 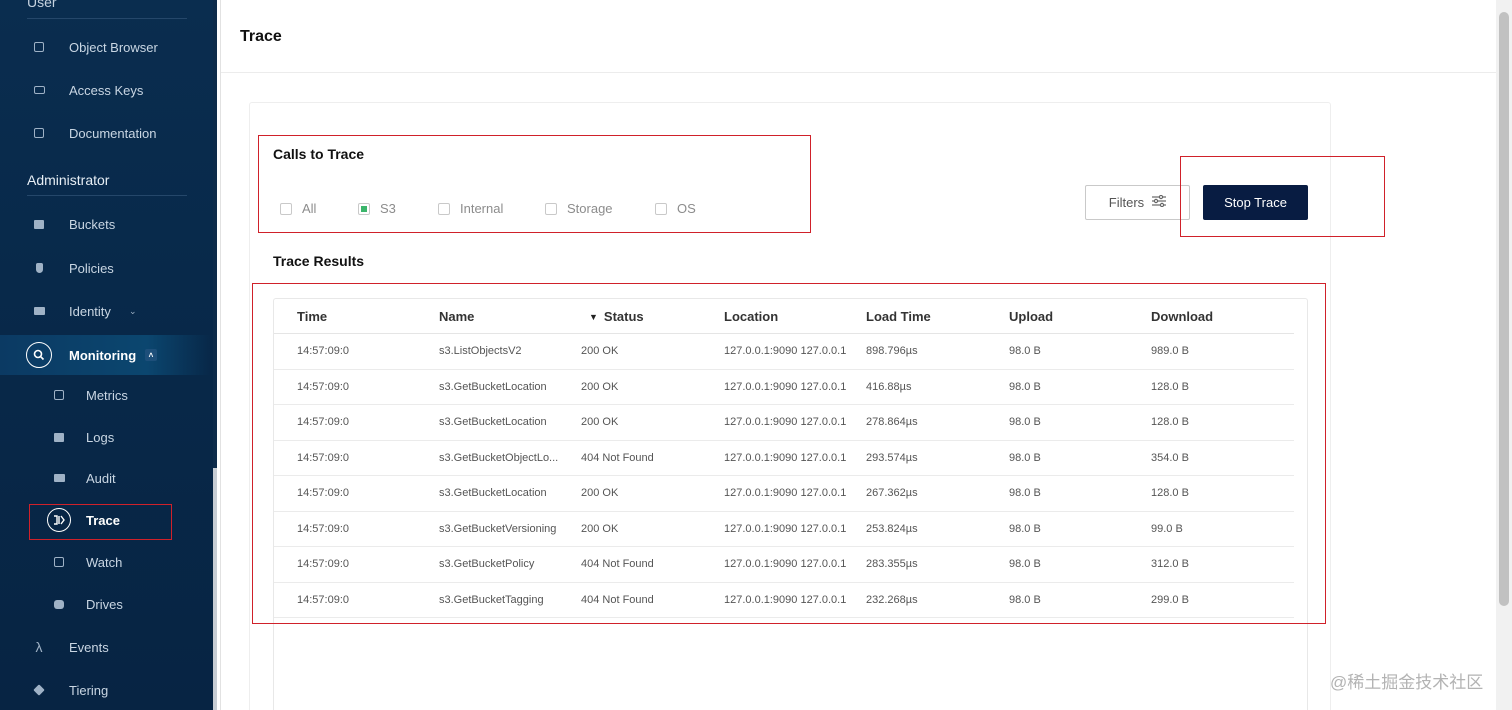 What do you see at coordinates (39, 268) in the screenshot?
I see `shield-icon` at bounding box center [39, 268].